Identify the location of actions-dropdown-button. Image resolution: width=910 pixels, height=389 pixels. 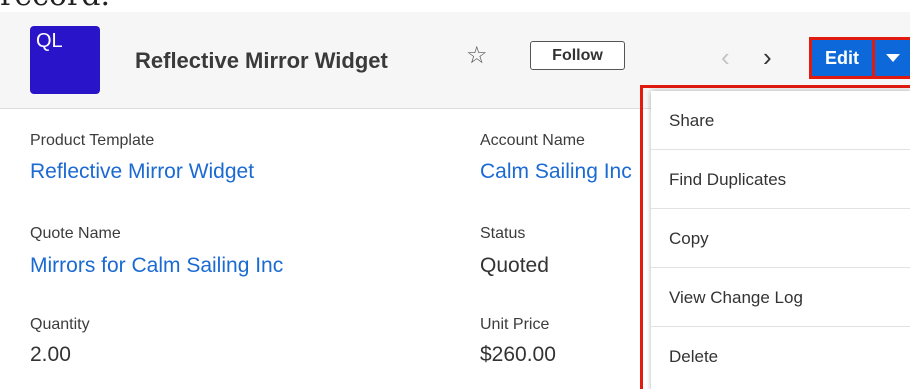
(891, 58).